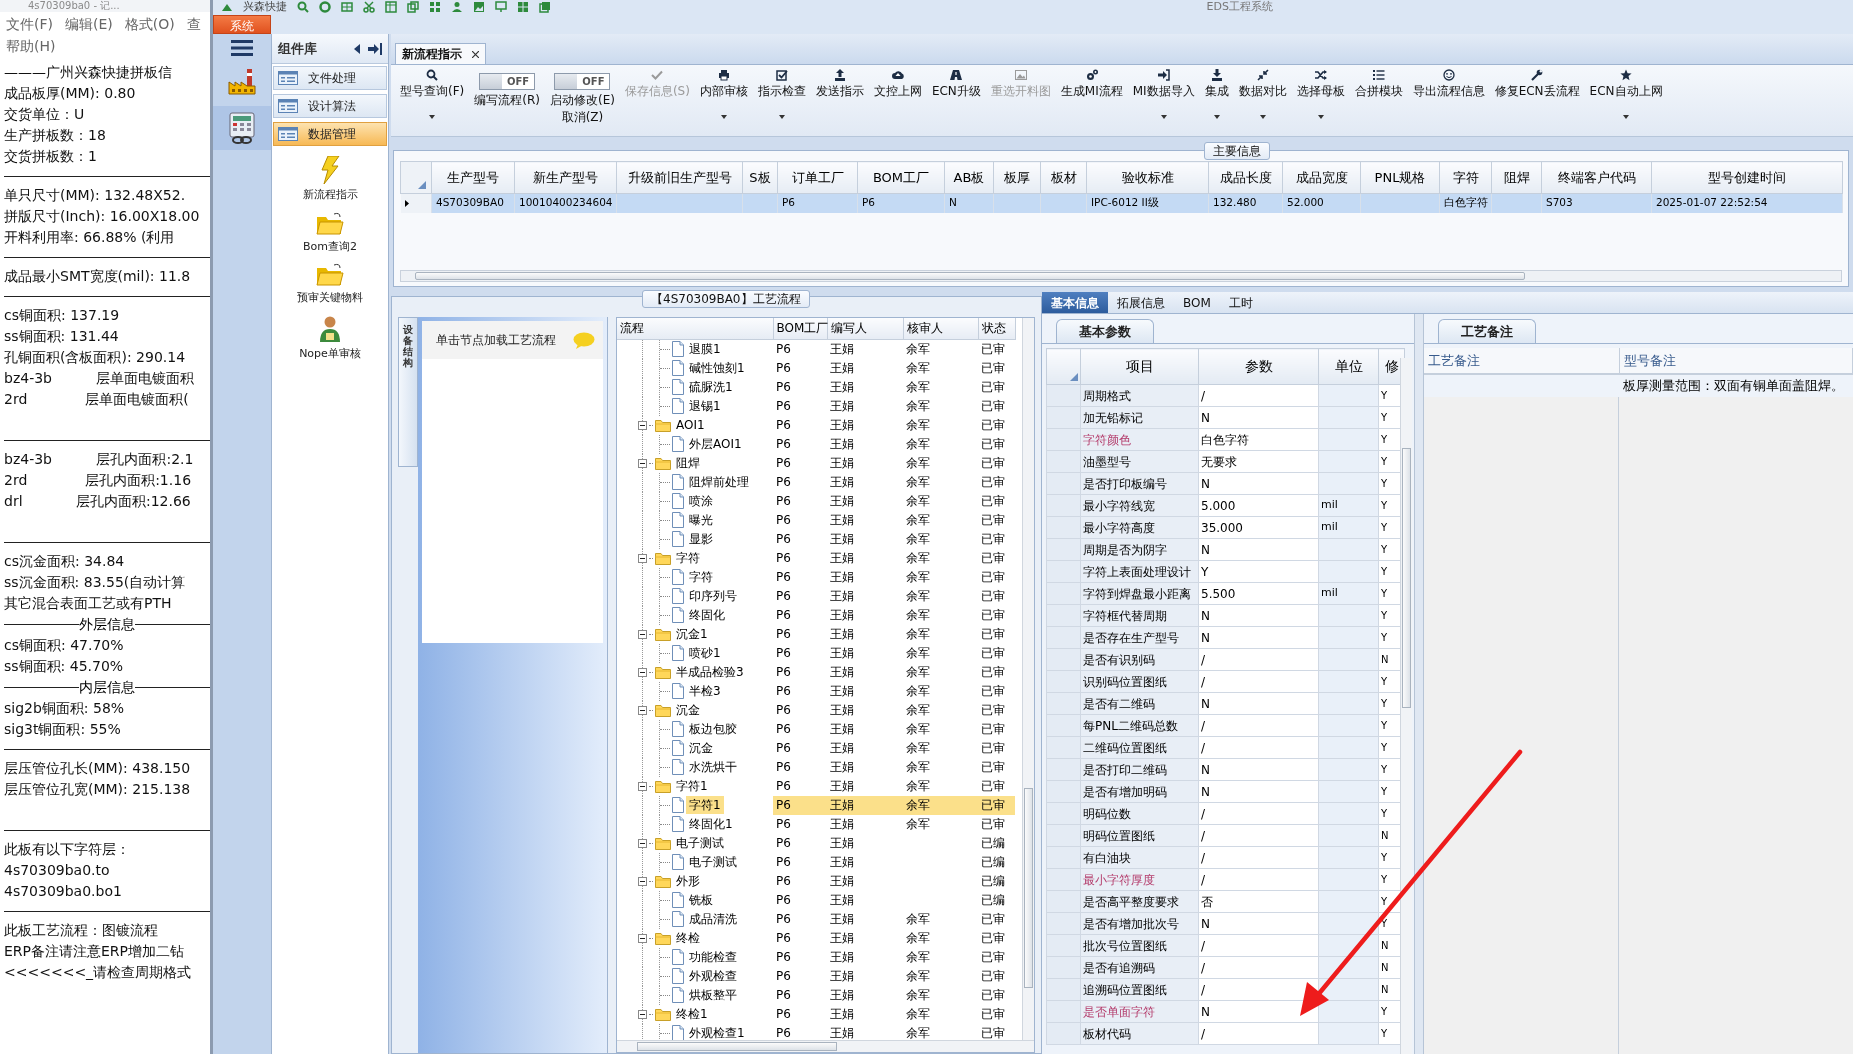 The image size is (1853, 1054). Describe the element at coordinates (408, 392) in the screenshot. I see `side-tab: 设备结构` at that location.